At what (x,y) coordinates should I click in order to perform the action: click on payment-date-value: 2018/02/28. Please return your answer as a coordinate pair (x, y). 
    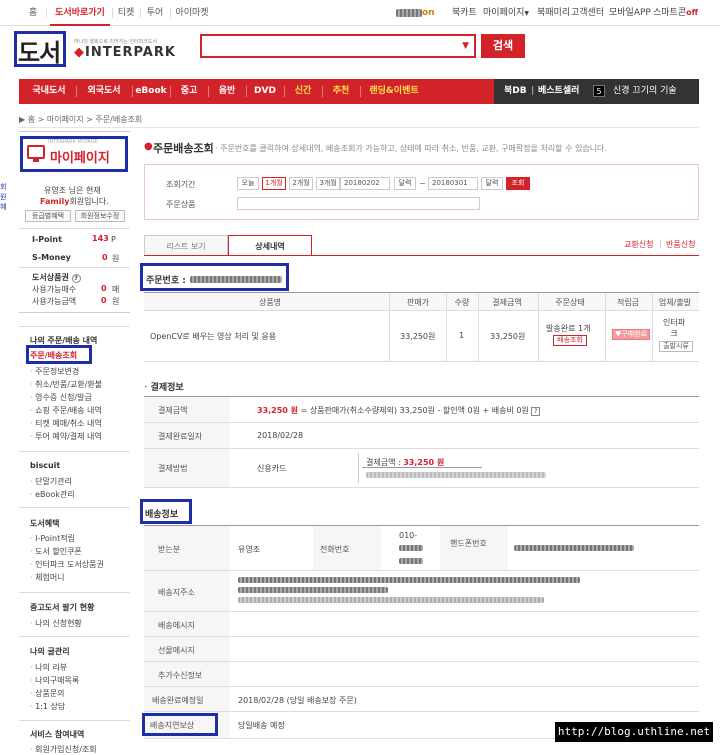
    Looking at the image, I should click on (280, 435).